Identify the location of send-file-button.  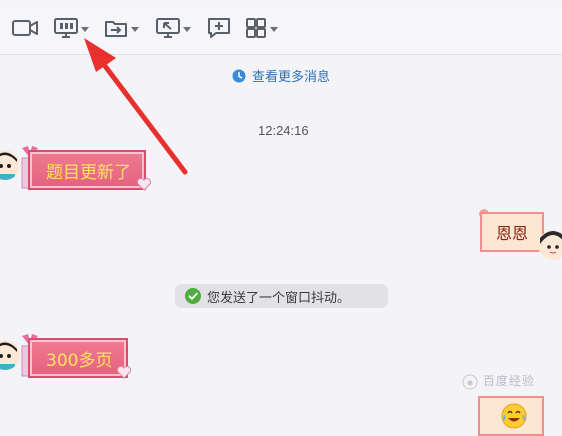
(121, 28).